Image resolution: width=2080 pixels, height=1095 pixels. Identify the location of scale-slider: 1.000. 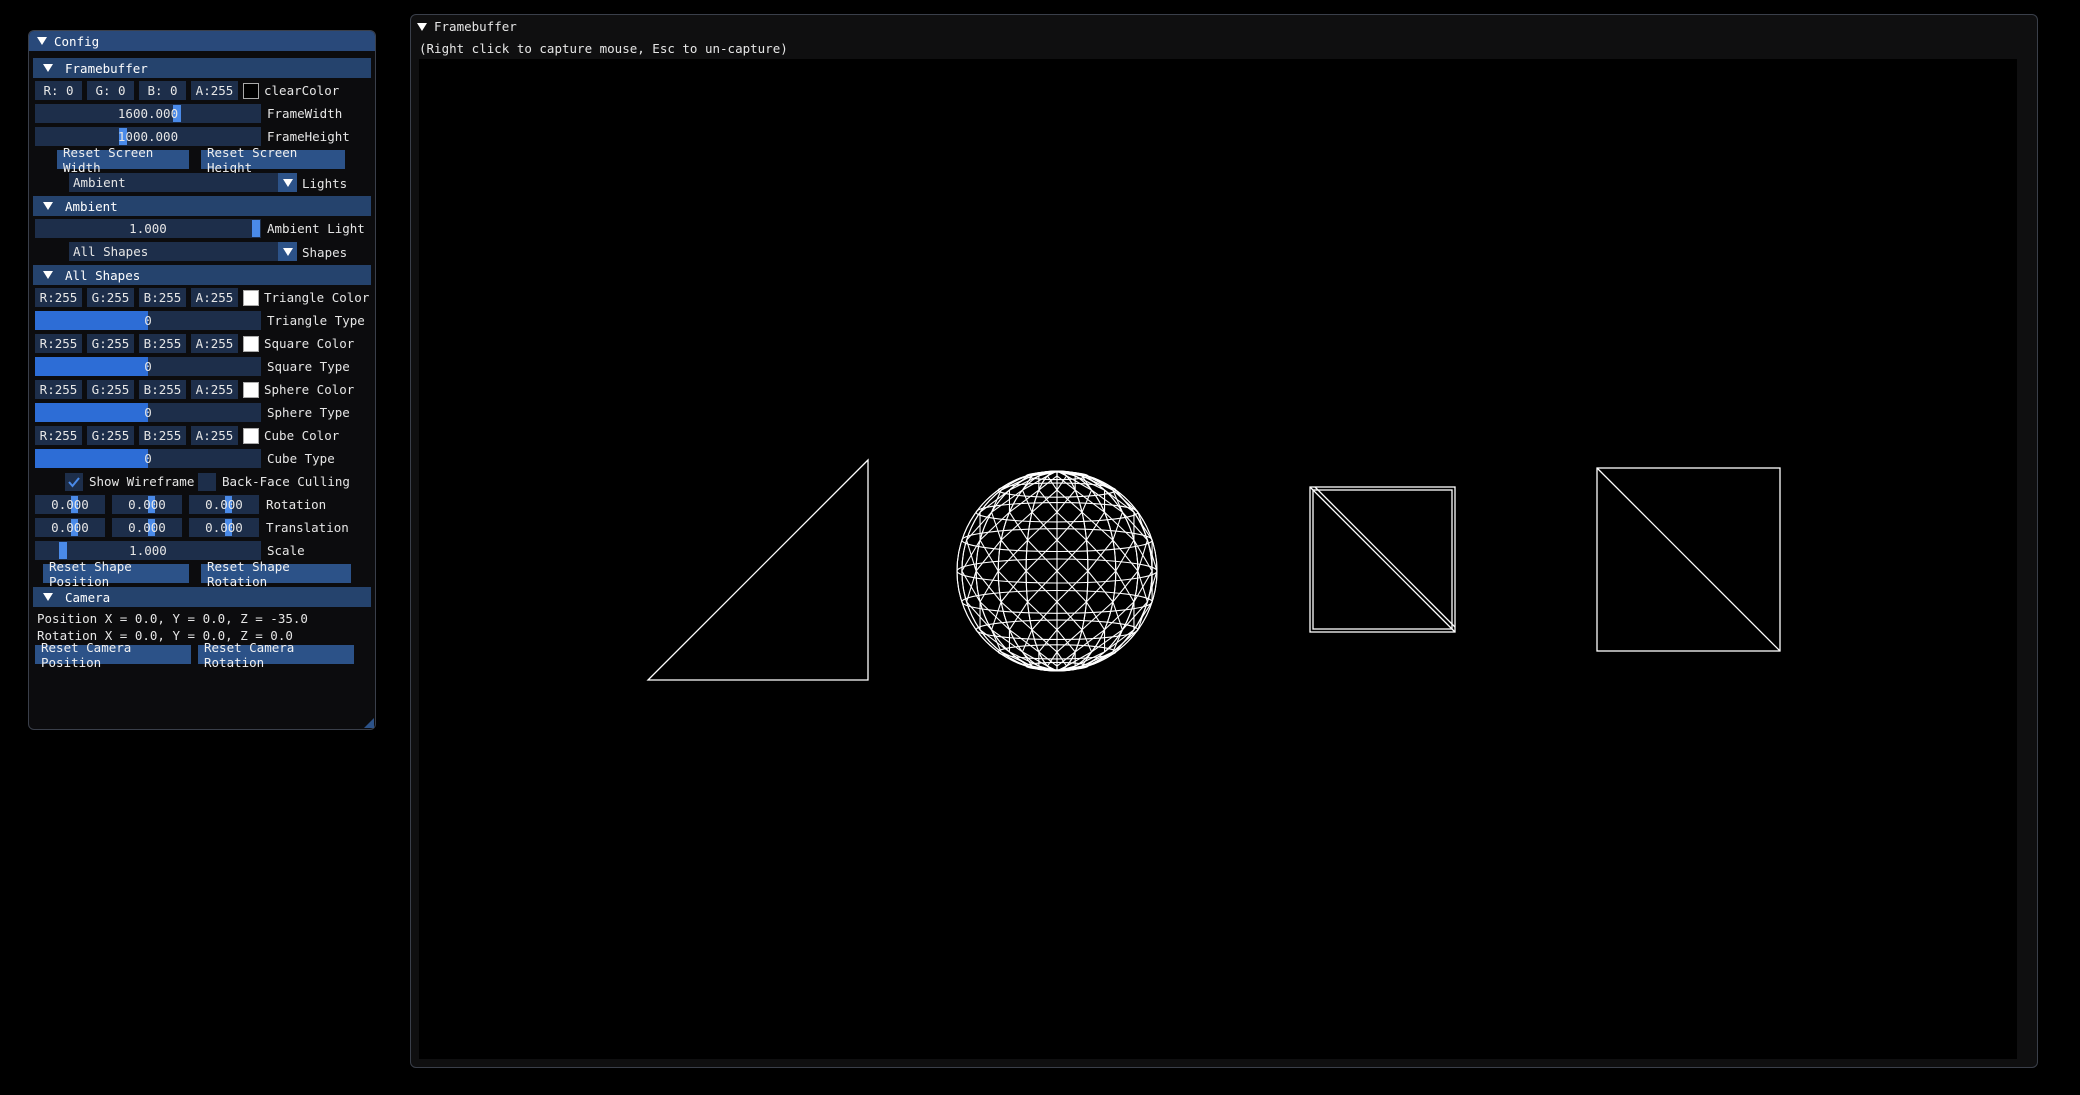
(148, 550).